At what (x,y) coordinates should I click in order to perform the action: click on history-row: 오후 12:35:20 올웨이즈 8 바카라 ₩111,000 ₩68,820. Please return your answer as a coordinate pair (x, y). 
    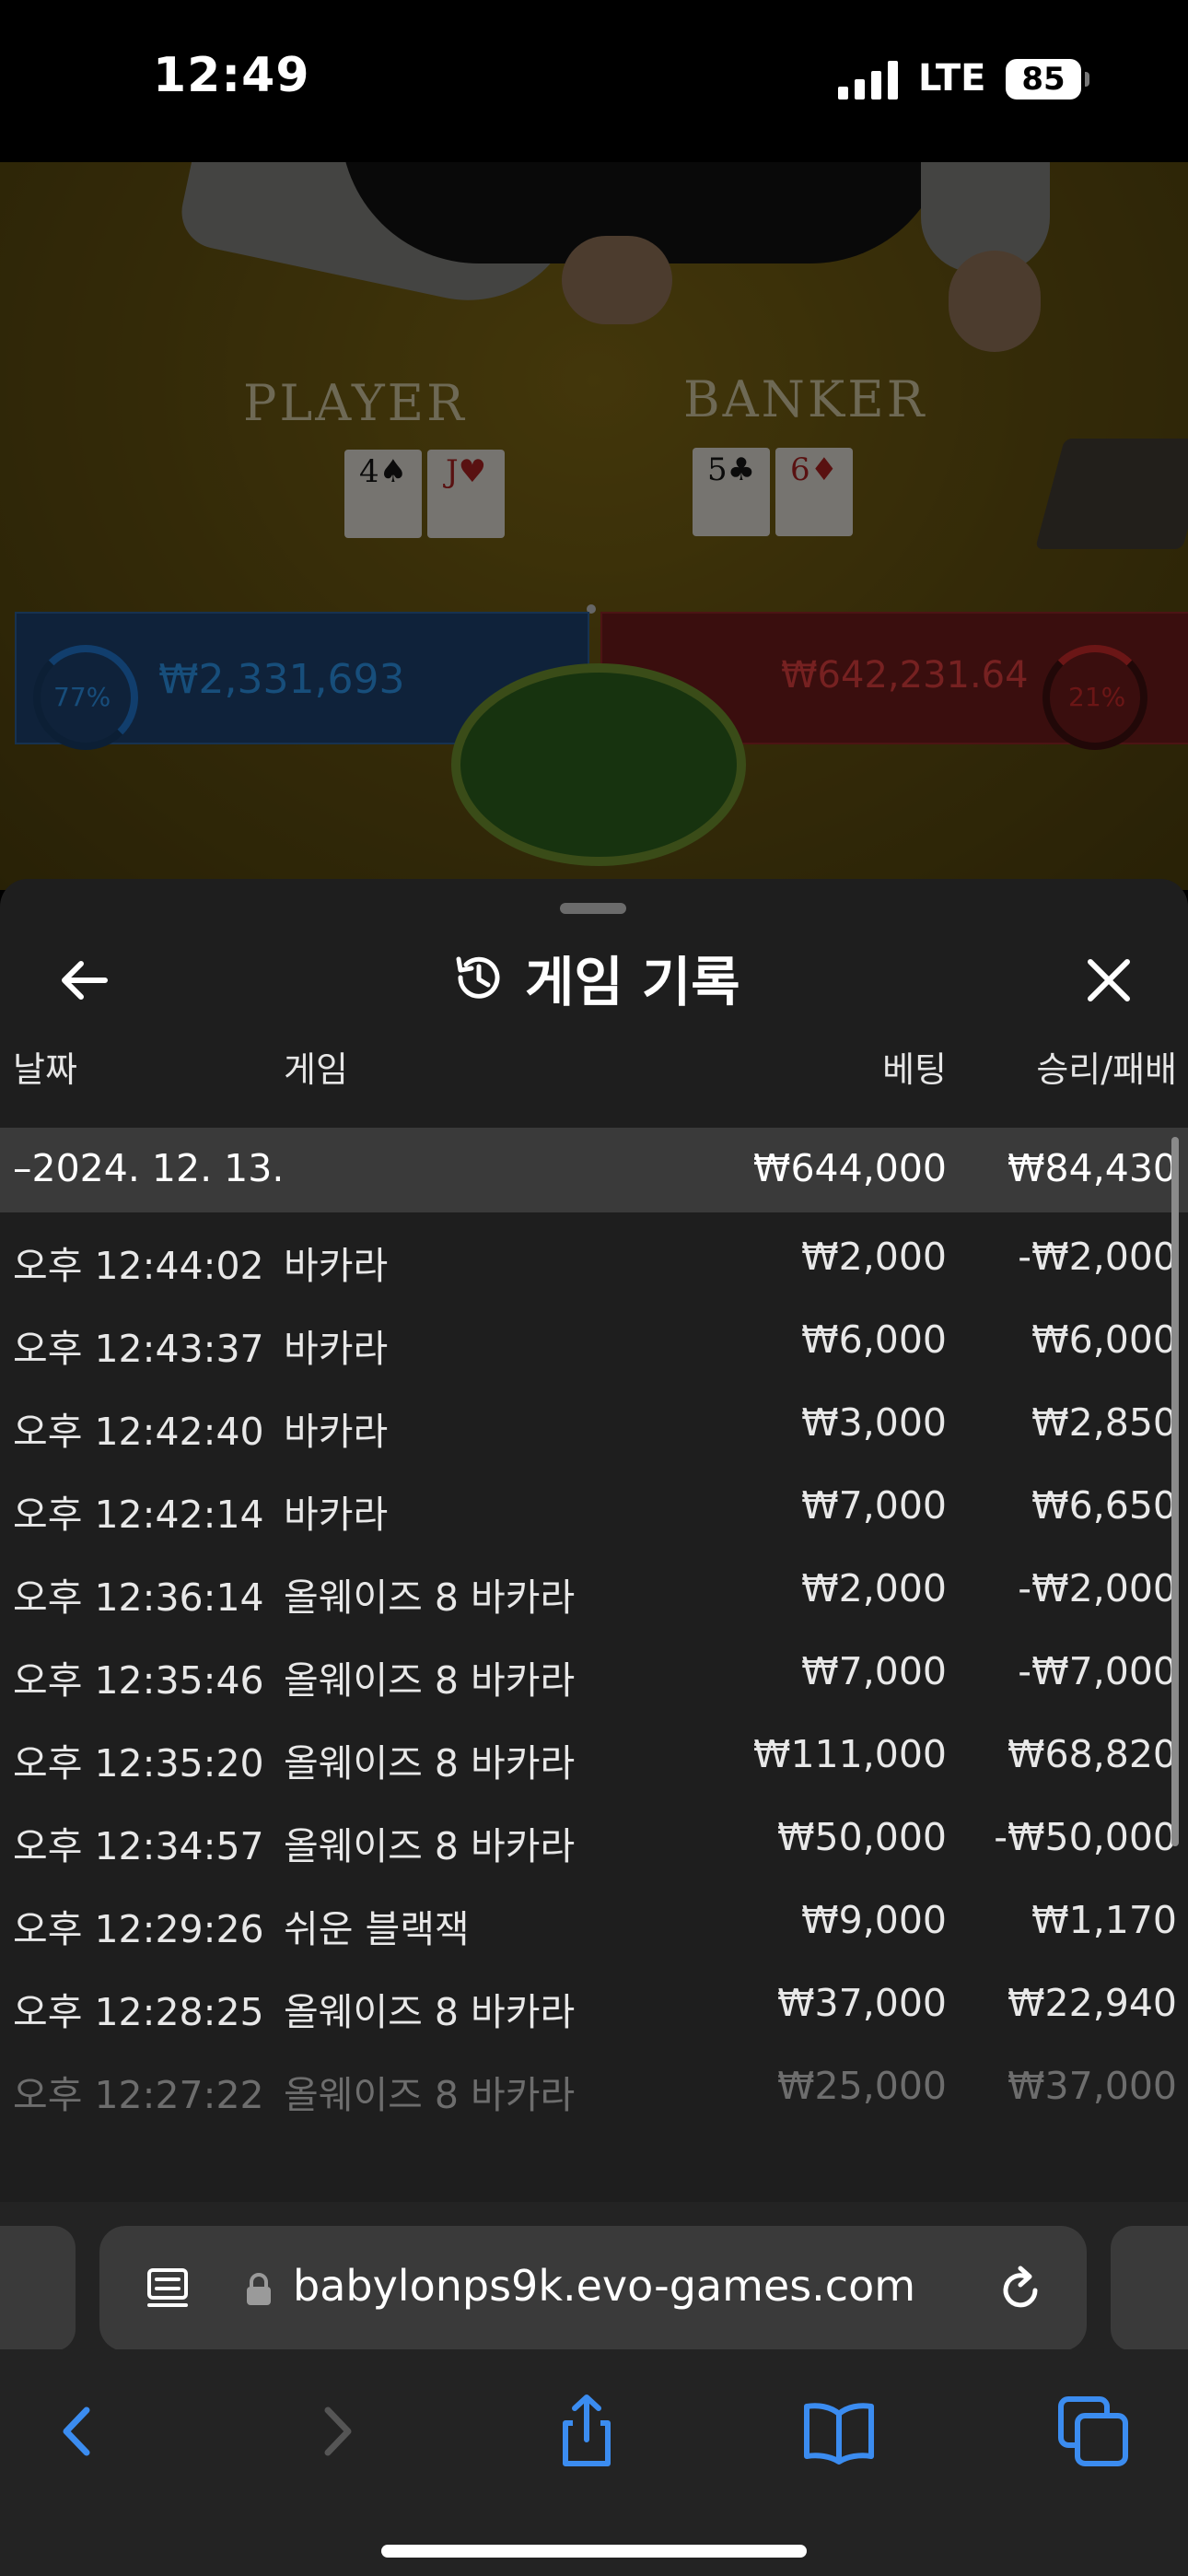
    Looking at the image, I should click on (594, 1751).